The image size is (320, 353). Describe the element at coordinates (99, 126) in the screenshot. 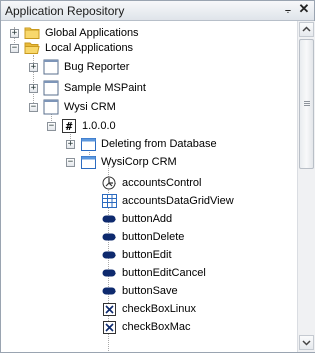

I see `tree-node-label: 1.0.0.0` at that location.